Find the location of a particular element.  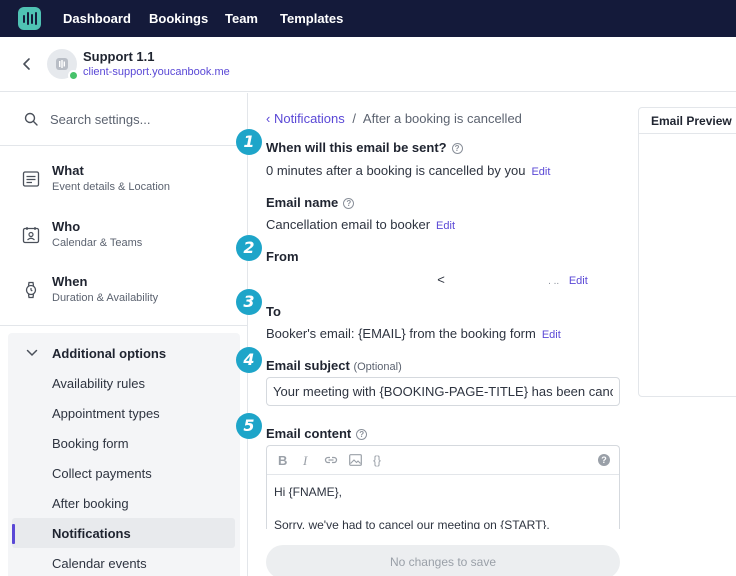

email-preview-title: Email Preview is located at coordinates (691, 121).